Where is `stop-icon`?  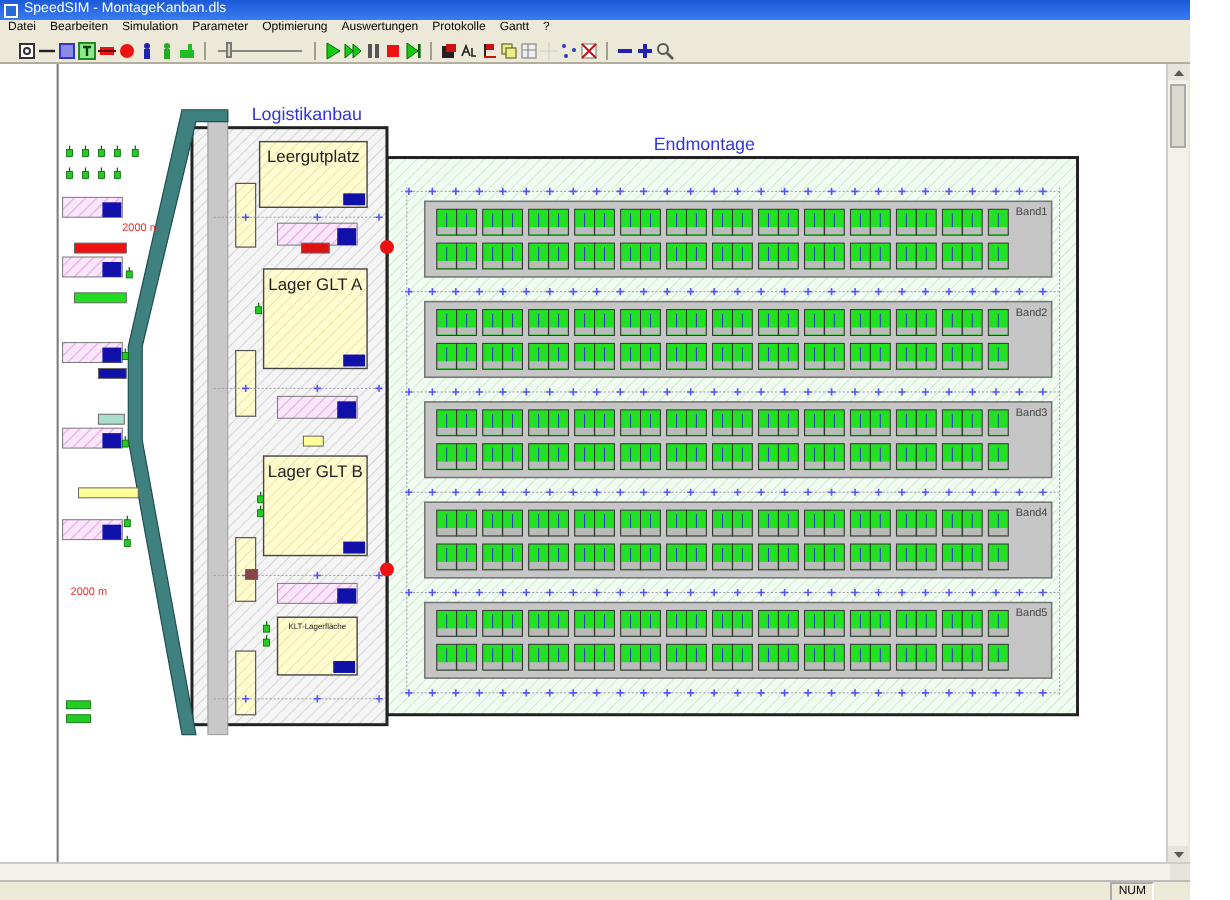
stop-icon is located at coordinates (393, 50).